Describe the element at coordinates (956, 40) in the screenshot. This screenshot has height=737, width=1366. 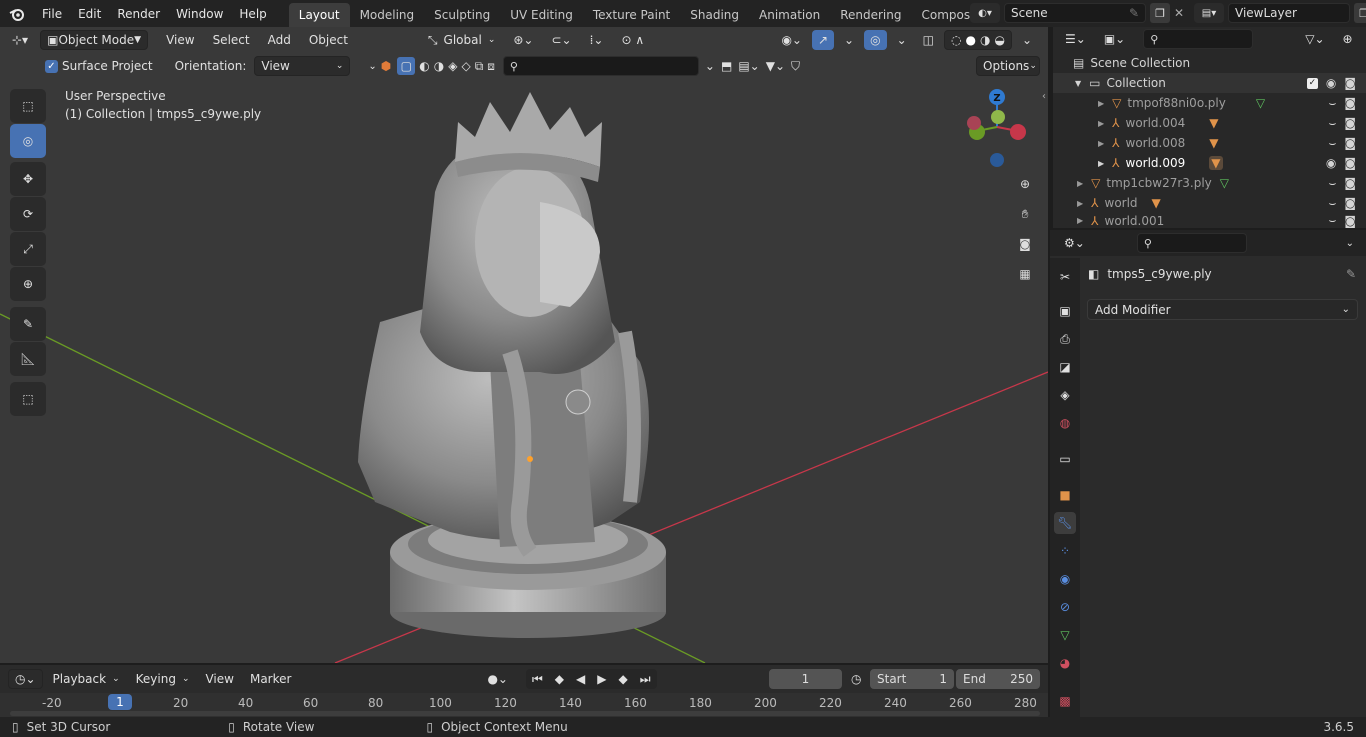
I see `wireframe-shading-icon: ◌` at that location.